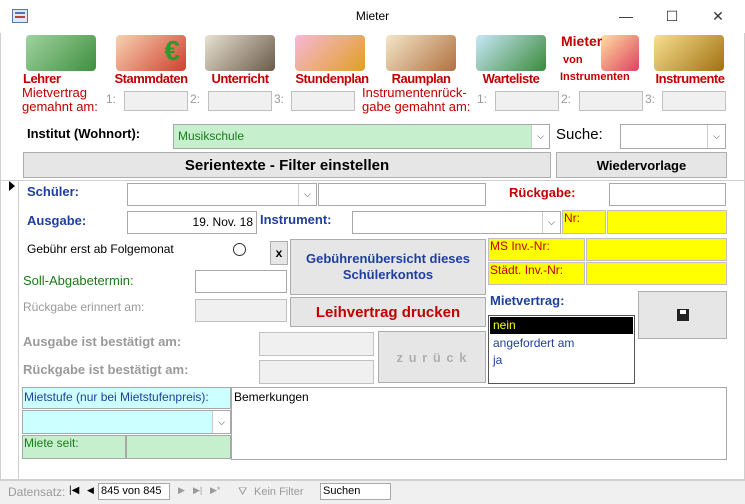  What do you see at coordinates (316, 372) in the screenshot?
I see `rueckgabe-bestaetigt-field` at bounding box center [316, 372].